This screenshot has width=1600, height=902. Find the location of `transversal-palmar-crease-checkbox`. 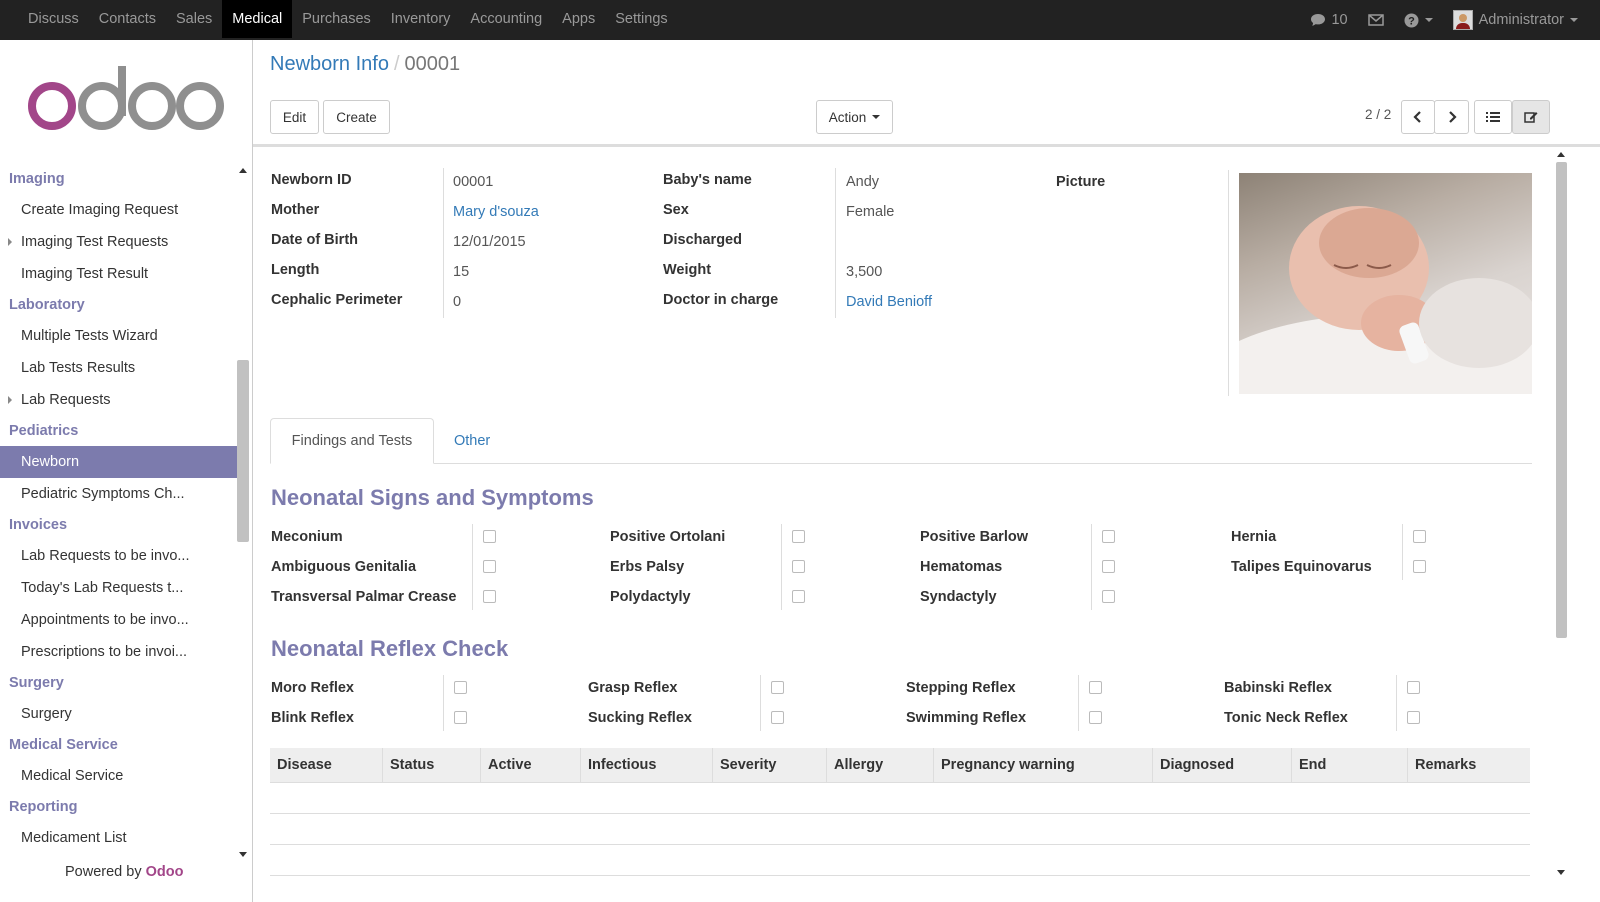

transversal-palmar-crease-checkbox is located at coordinates (489, 596).